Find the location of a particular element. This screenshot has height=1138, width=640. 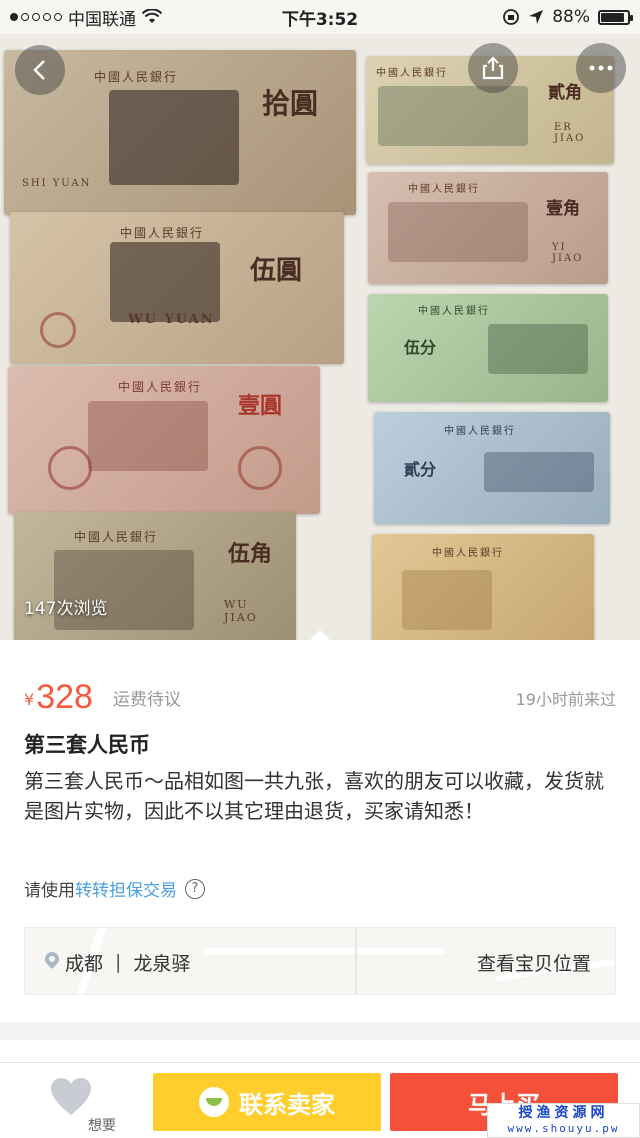

section-divider is located at coordinates (320, 1051).